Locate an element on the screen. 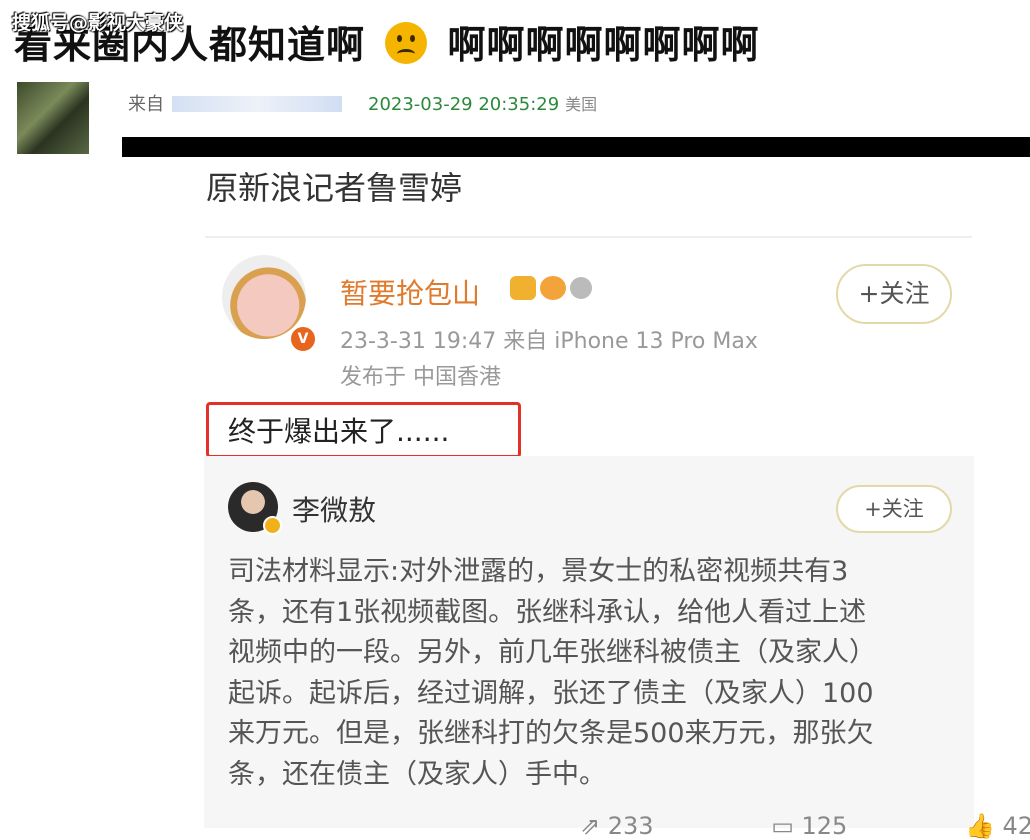 The image size is (1030, 840). post-location: 美国 is located at coordinates (581, 104).